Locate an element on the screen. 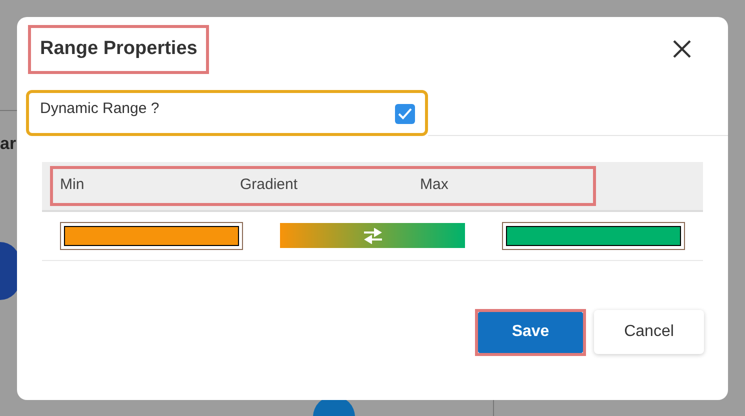 The height and width of the screenshot is (416, 745). dialog-title: Range Properties is located at coordinates (119, 49).